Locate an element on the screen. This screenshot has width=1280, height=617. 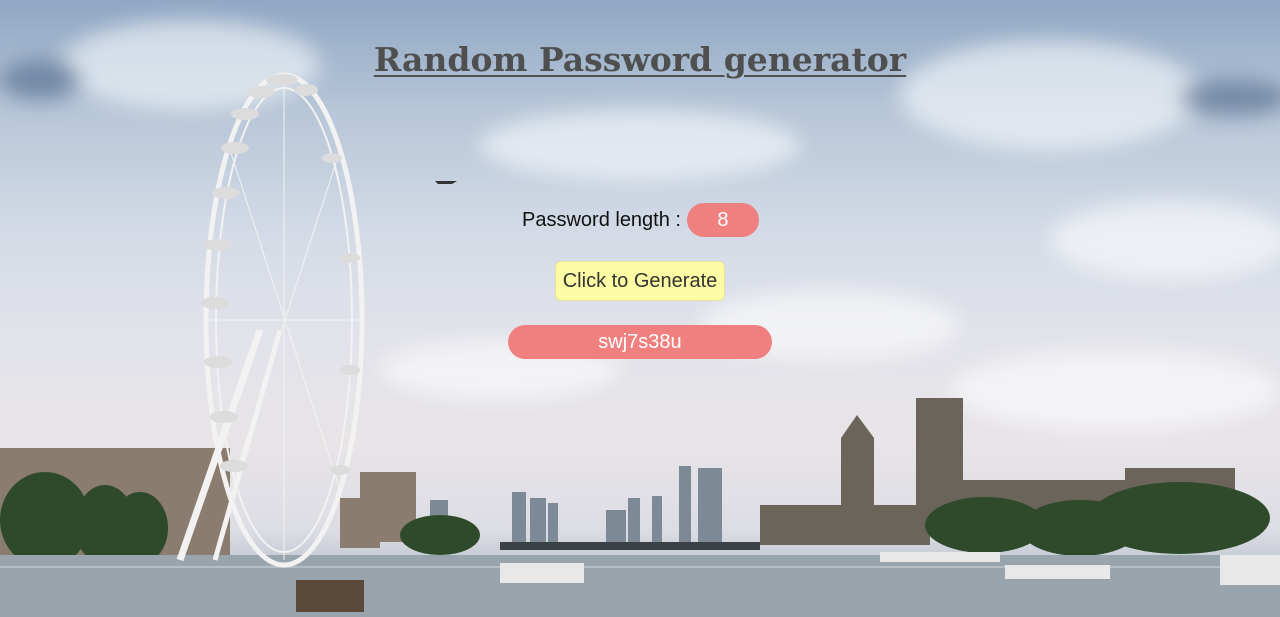
password-output-field is located at coordinates (640, 342).